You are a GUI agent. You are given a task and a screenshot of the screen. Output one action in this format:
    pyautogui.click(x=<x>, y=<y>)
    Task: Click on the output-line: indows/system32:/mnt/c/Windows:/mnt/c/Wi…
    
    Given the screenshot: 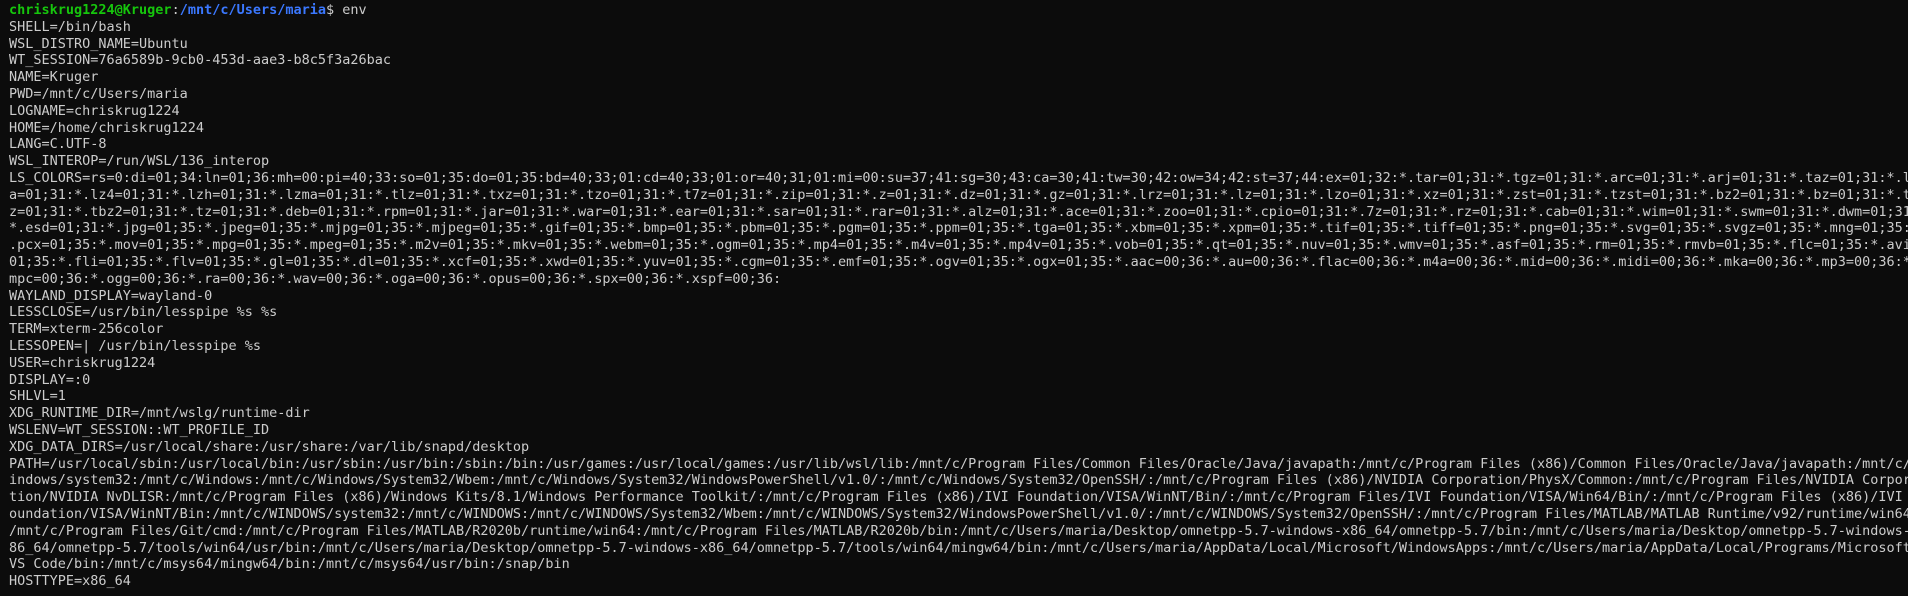 What is the action you would take?
    pyautogui.click(x=958, y=480)
    